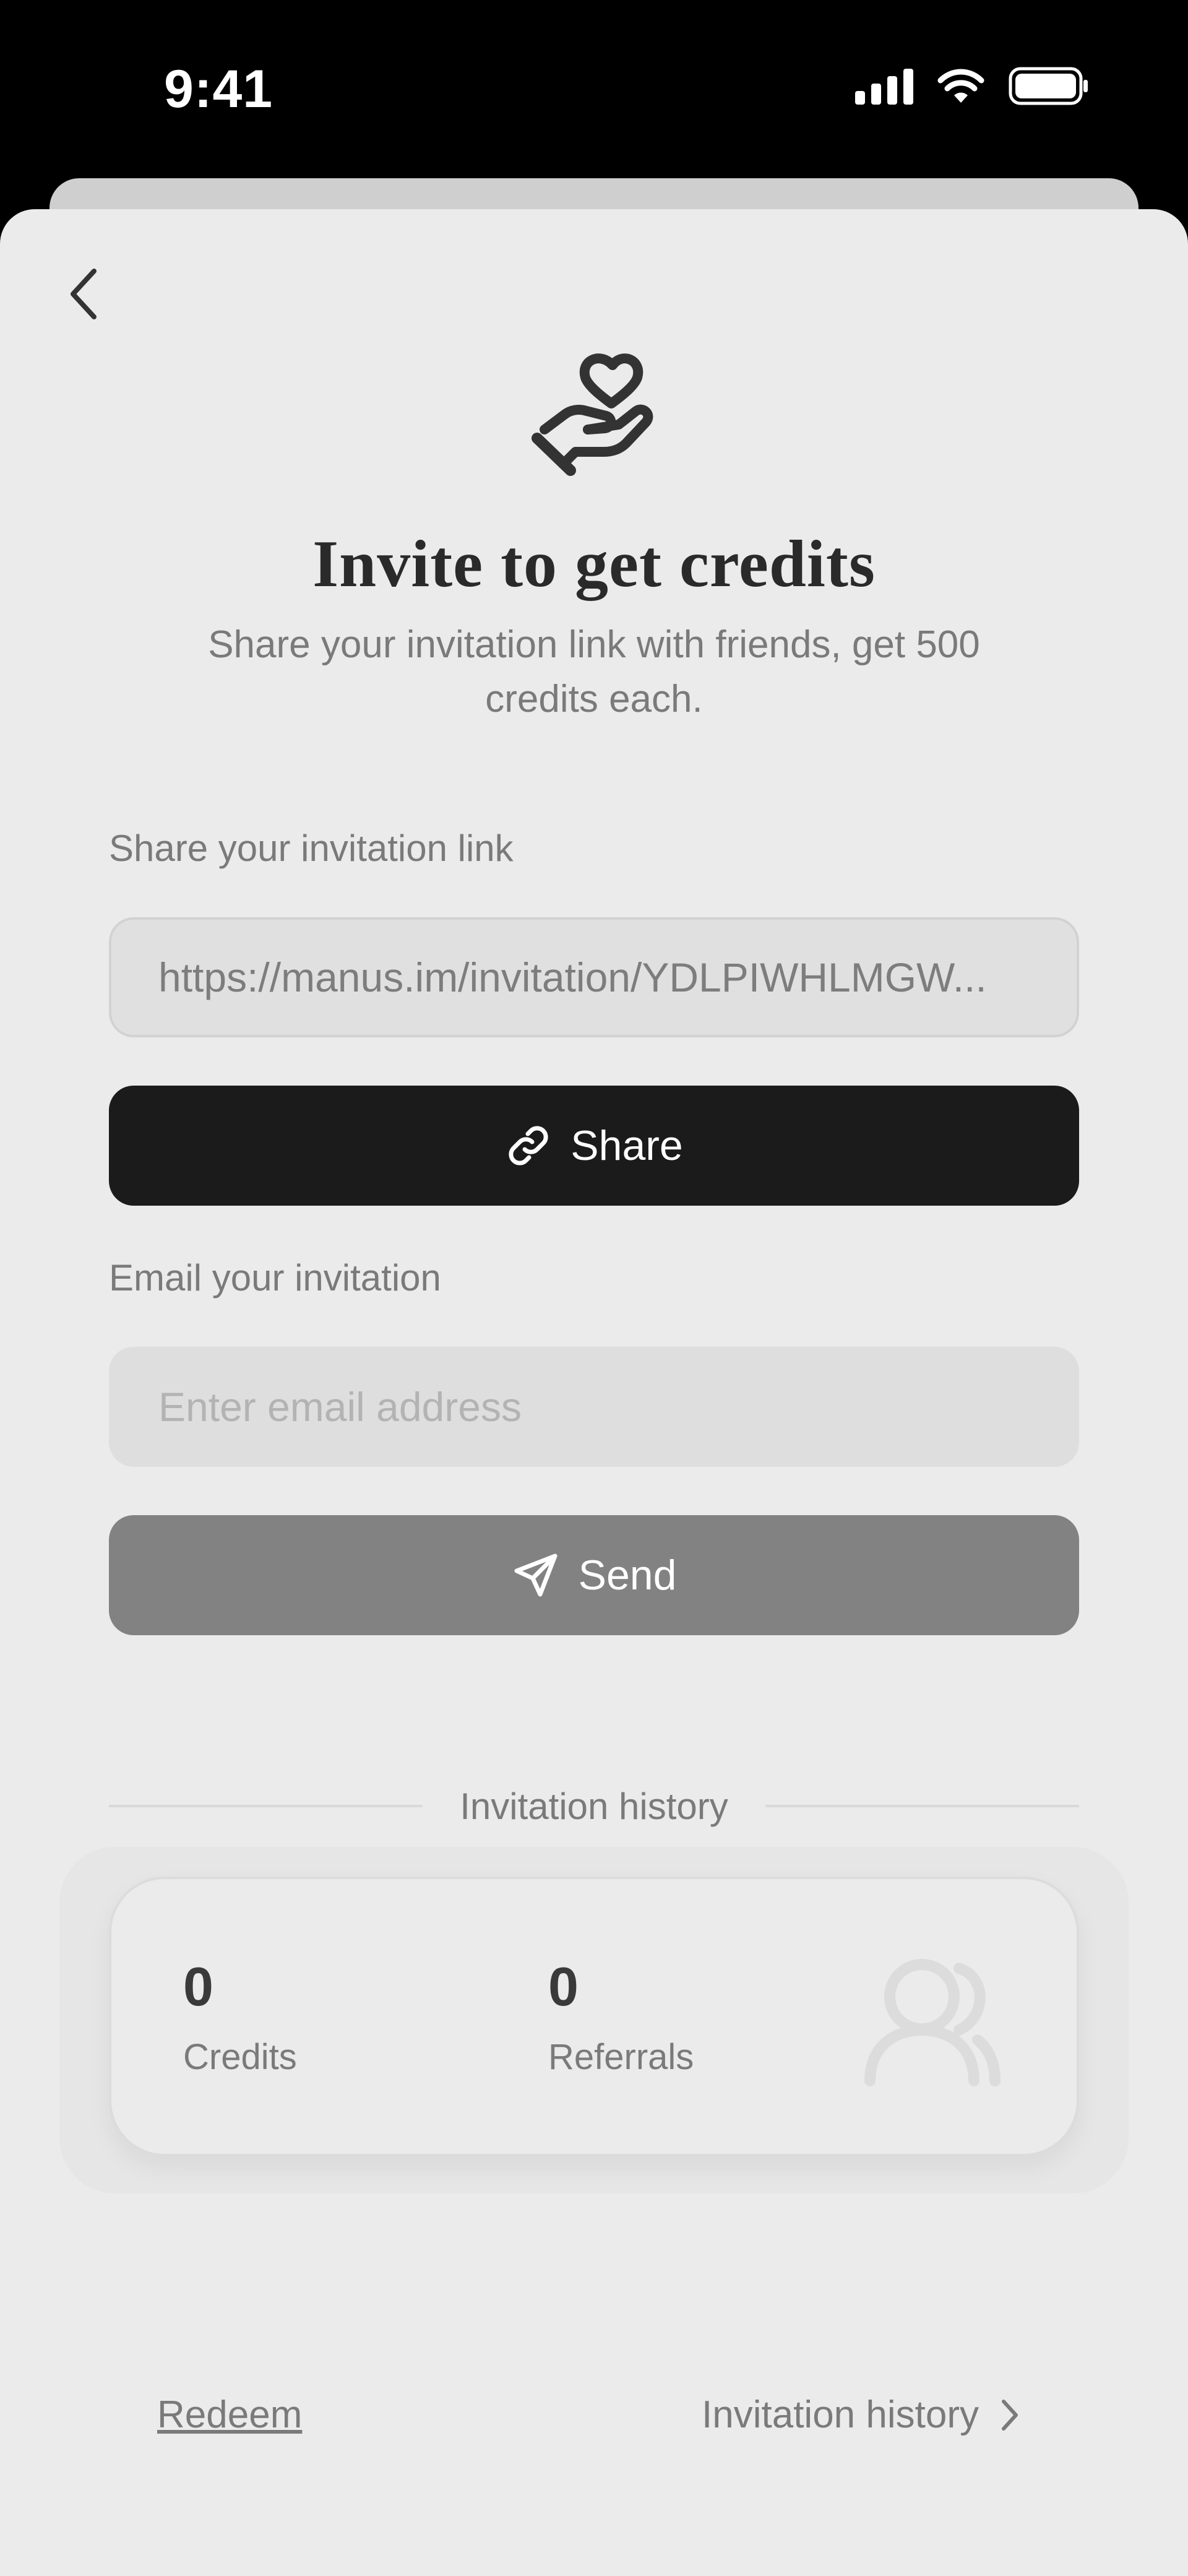 Image resolution: width=1188 pixels, height=2576 pixels. What do you see at coordinates (592, 414) in the screenshot?
I see `hand-heart-icon` at bounding box center [592, 414].